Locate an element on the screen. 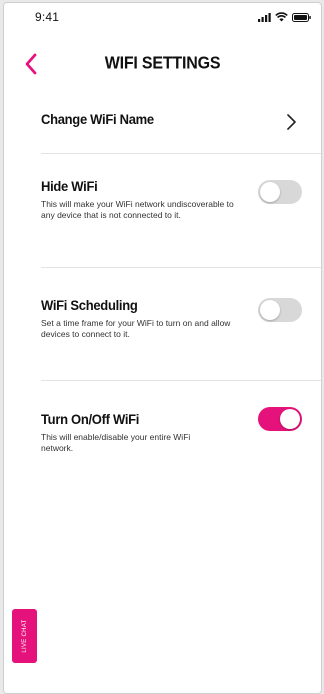  turn-on-off-wifi-toggle is located at coordinates (280, 419).